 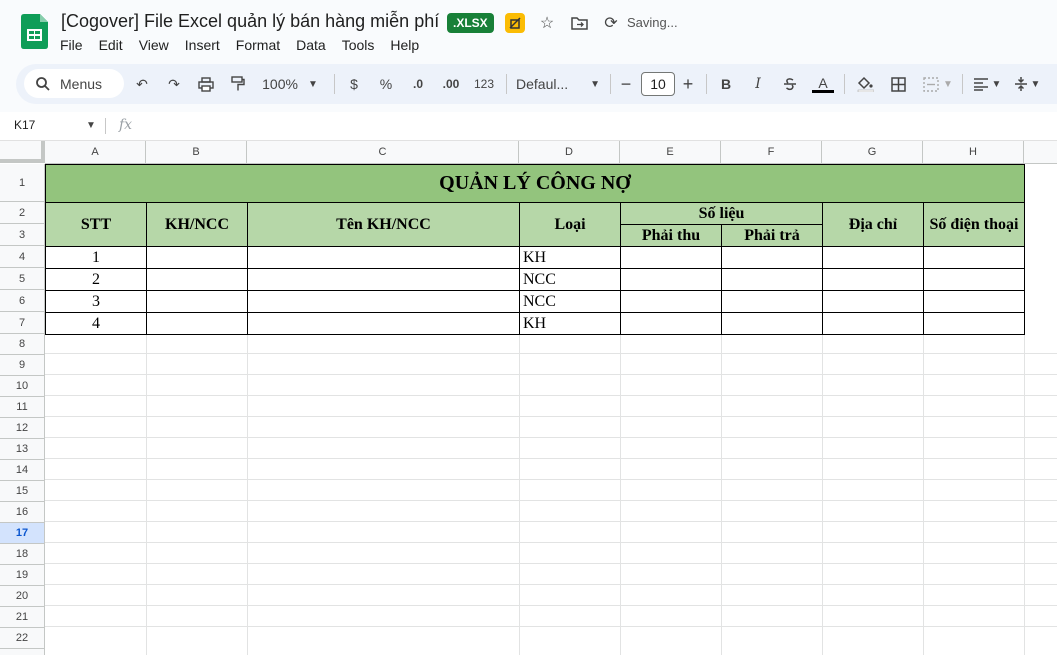 What do you see at coordinates (898, 84) in the screenshot?
I see `borders-icon` at bounding box center [898, 84].